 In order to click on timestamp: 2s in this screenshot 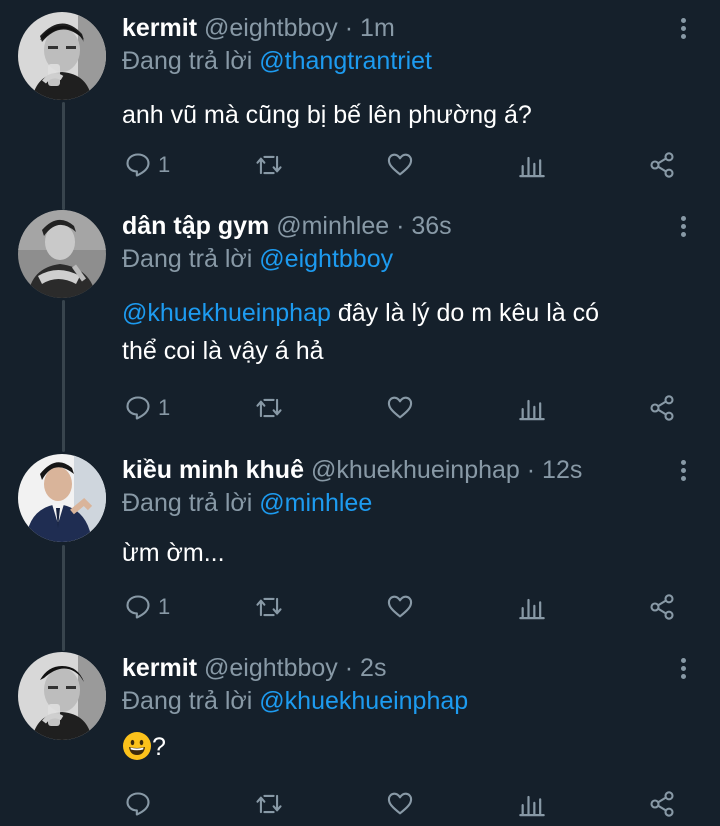, I will do `click(373, 668)`.